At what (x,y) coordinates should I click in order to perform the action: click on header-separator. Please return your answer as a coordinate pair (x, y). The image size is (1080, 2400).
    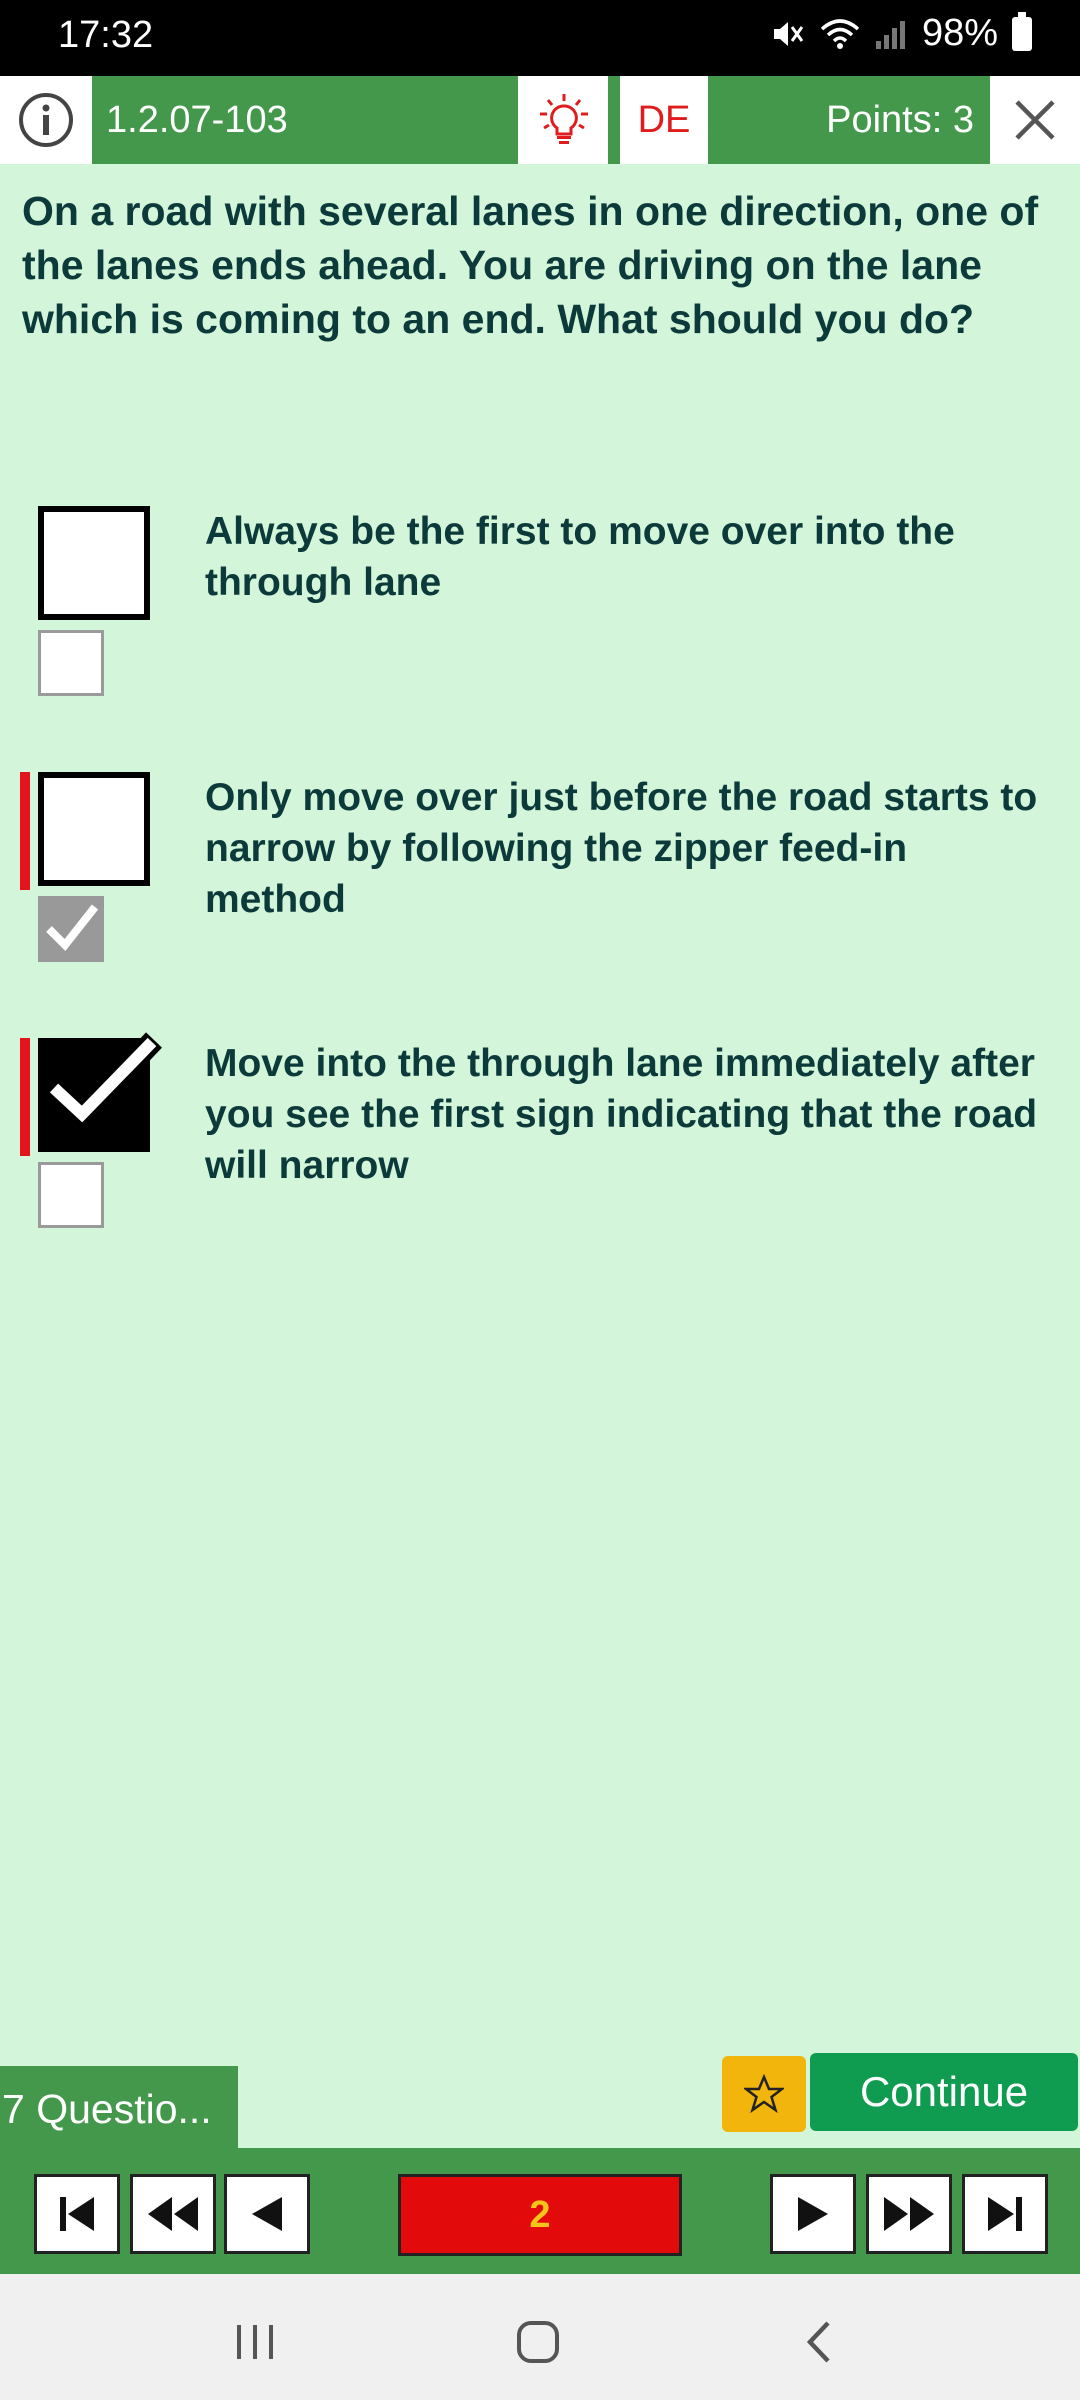
    Looking at the image, I should click on (614, 120).